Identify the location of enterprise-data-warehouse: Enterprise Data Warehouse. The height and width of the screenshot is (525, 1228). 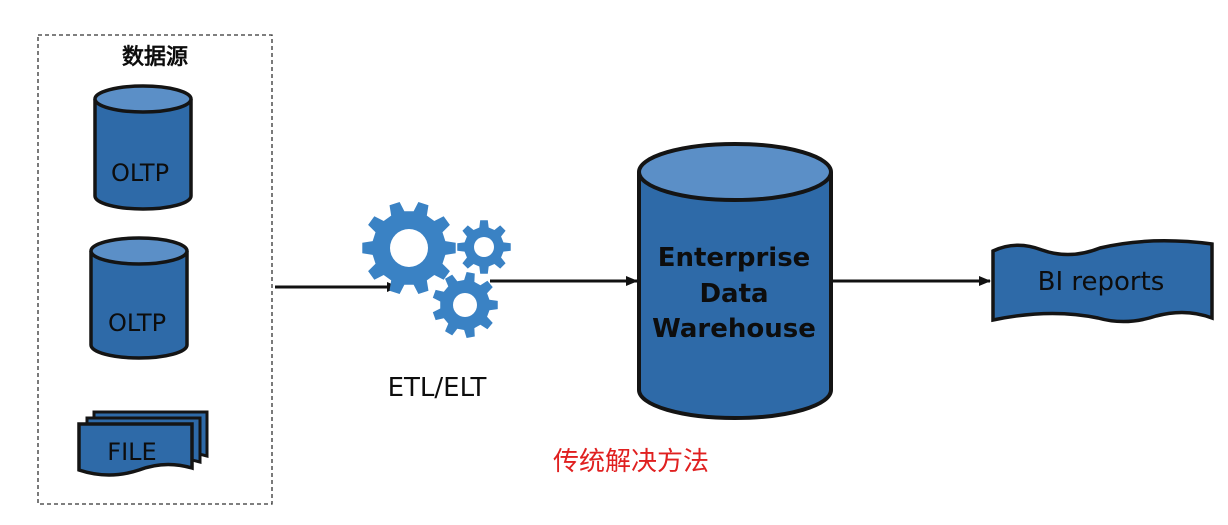
(735, 281).